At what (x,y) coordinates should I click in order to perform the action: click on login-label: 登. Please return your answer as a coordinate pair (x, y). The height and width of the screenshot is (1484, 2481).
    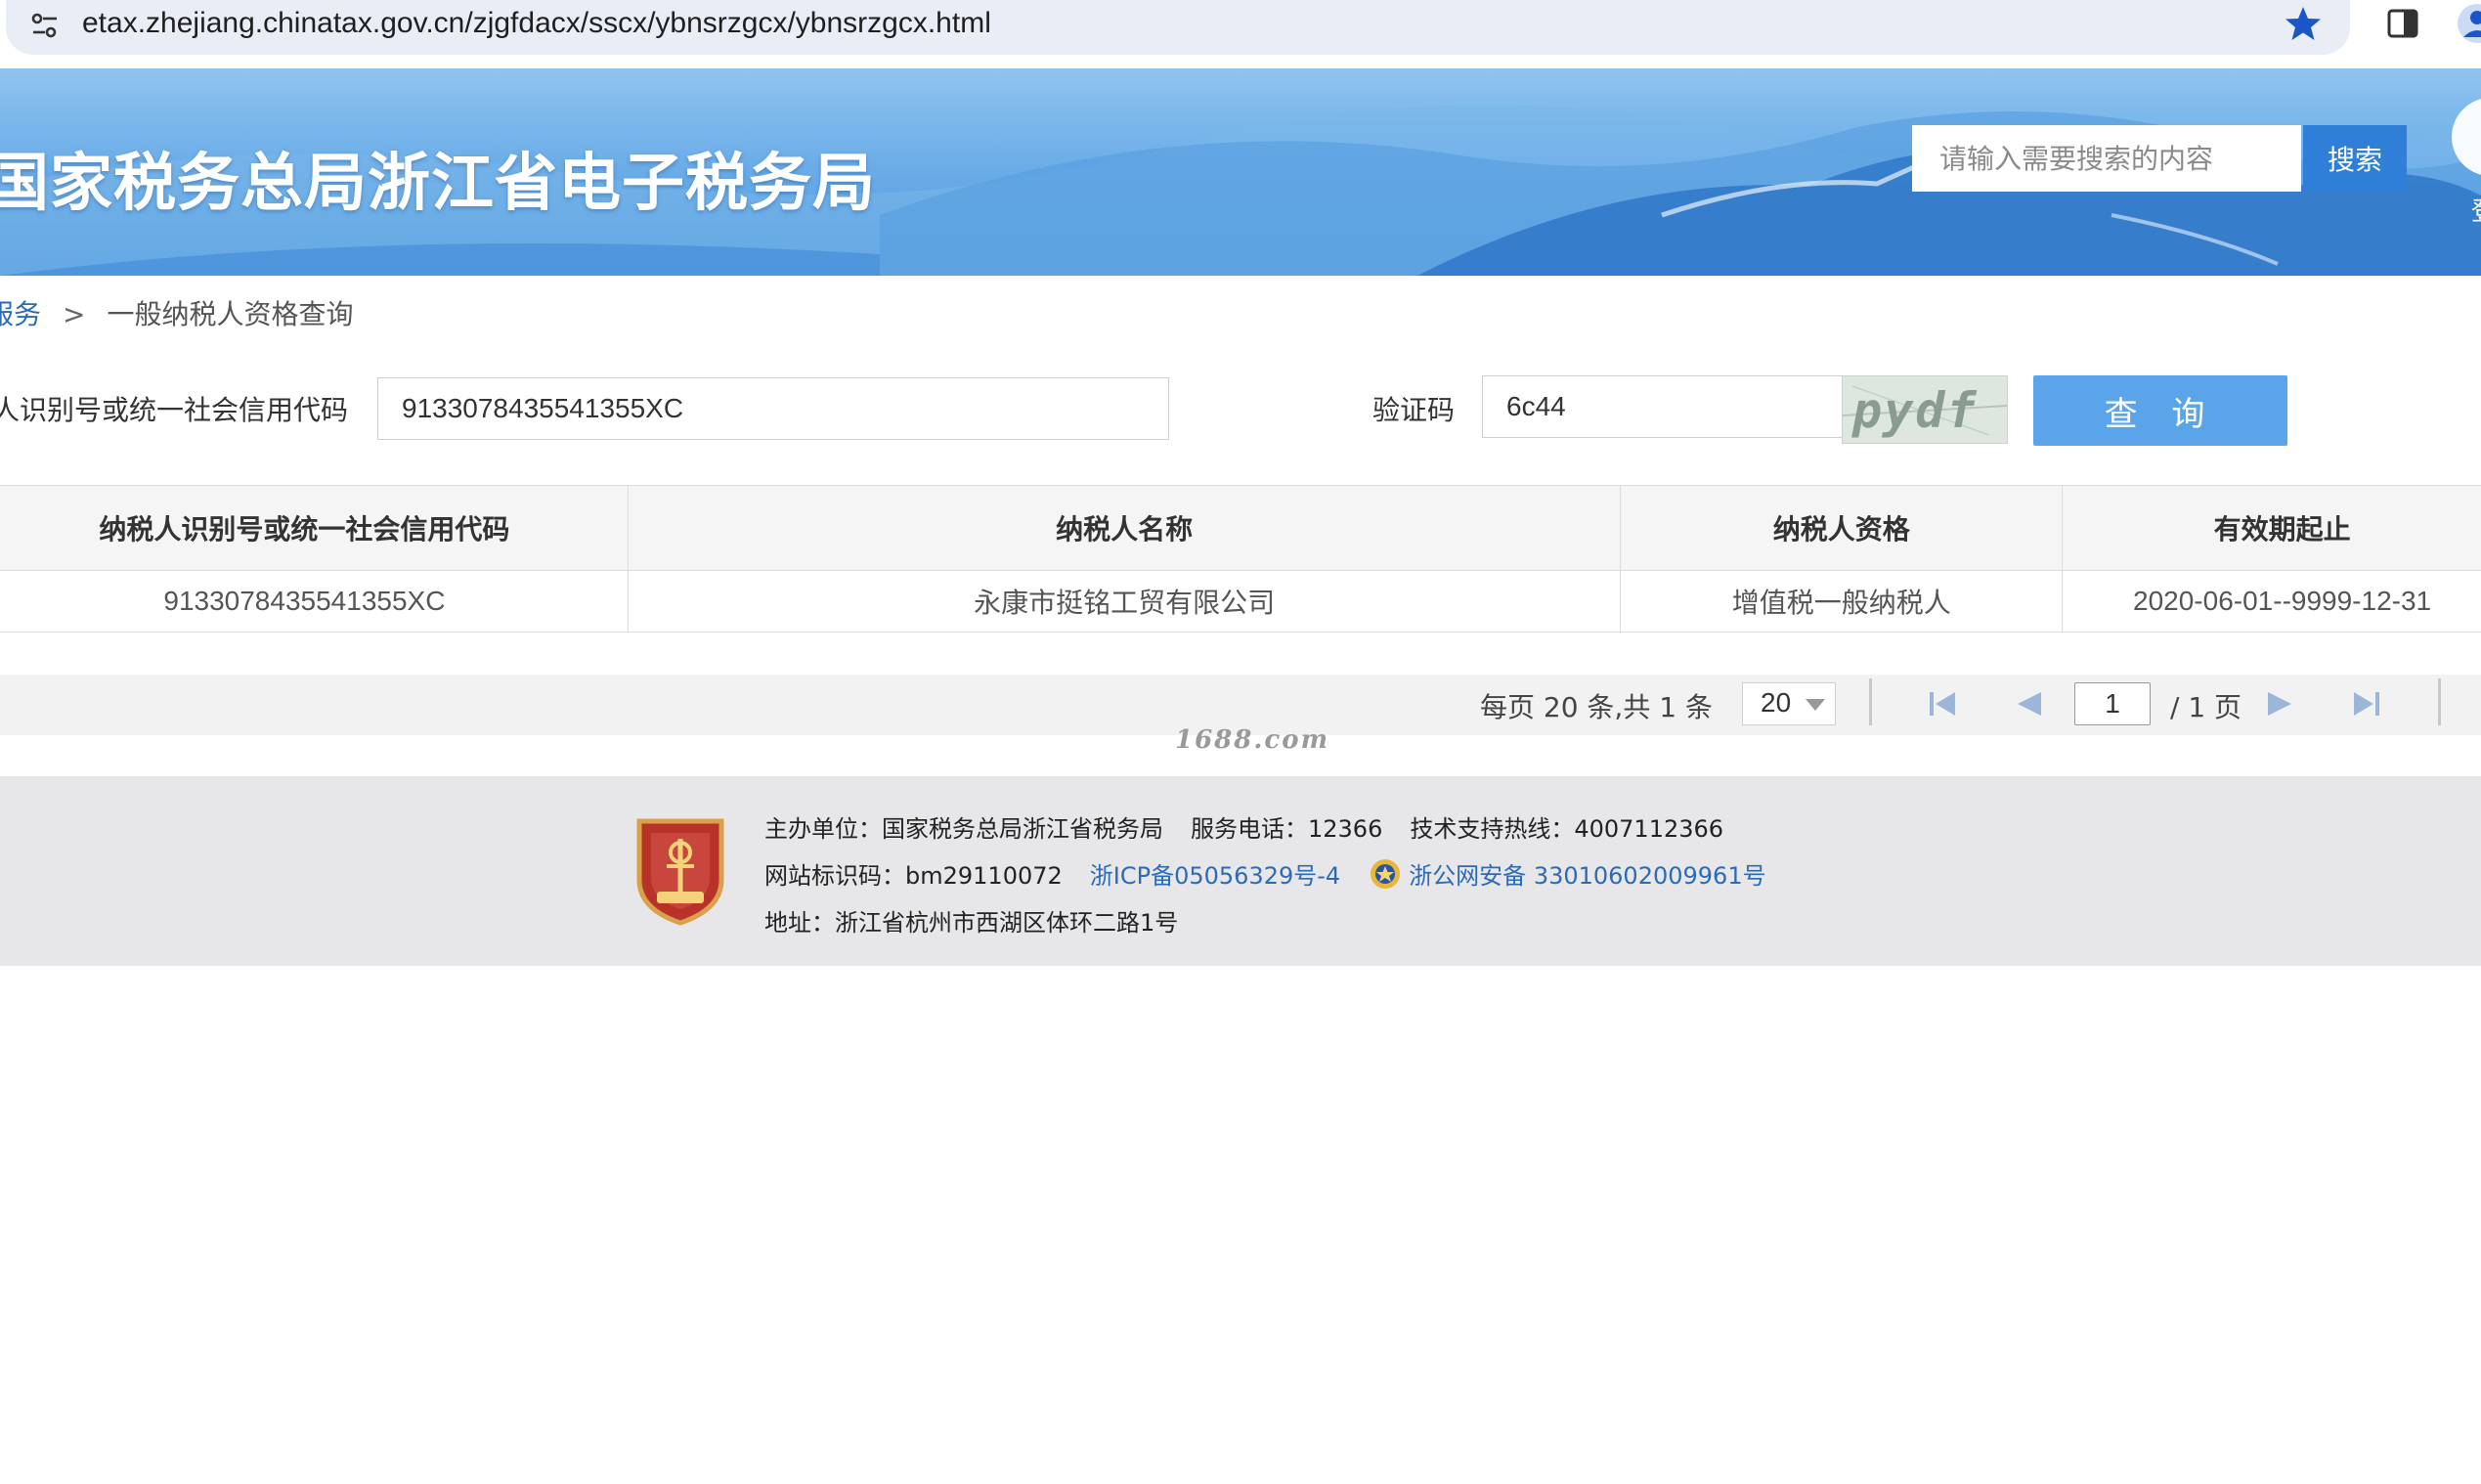
    Looking at the image, I should click on (2476, 210).